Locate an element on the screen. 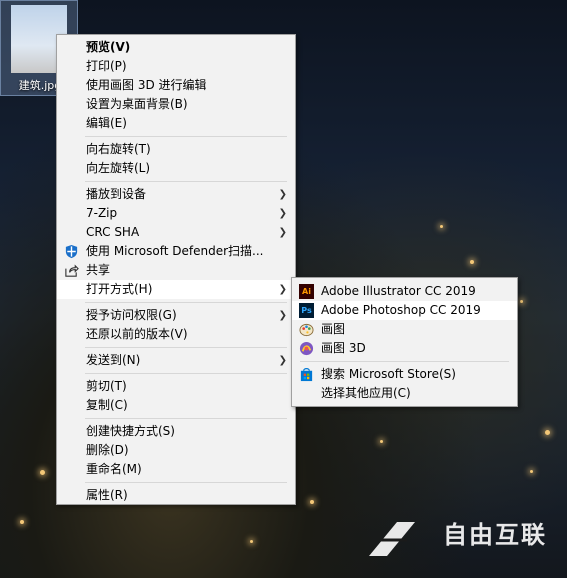  menu-item-send-to: 发送到(N) ❯ is located at coordinates (176, 360).